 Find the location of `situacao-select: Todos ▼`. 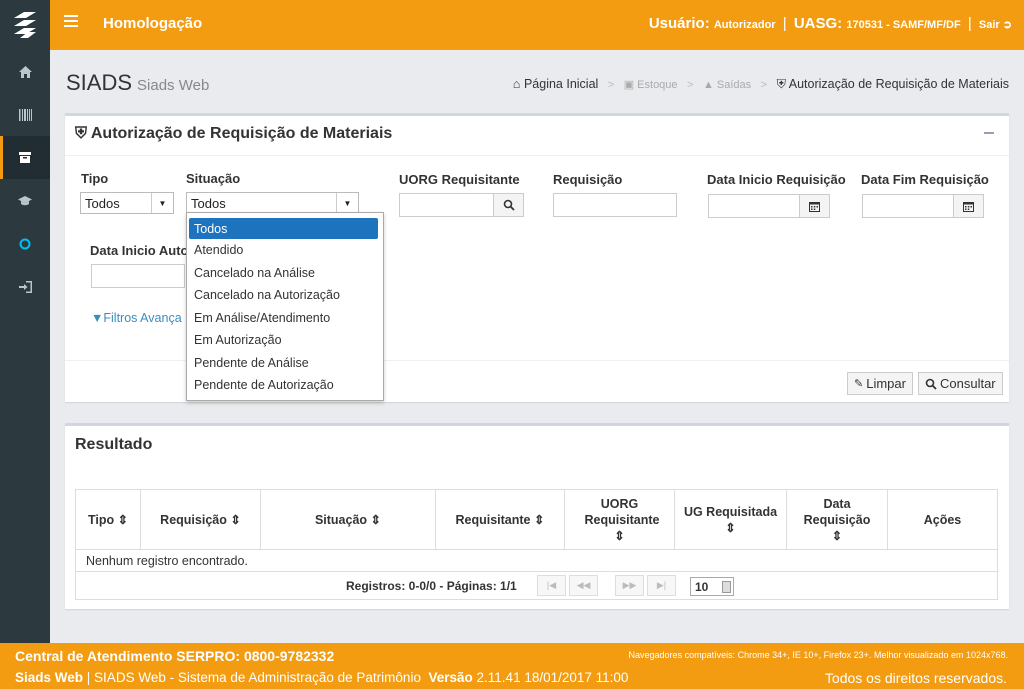

situacao-select: Todos ▼ is located at coordinates (272, 203).